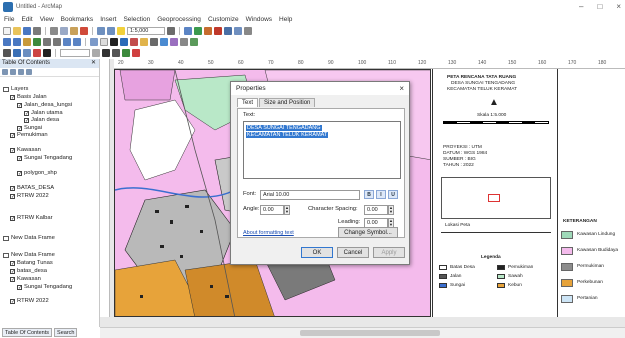 The width and height of the screenshot is (625, 338). Describe the element at coordinates (84, 30) in the screenshot. I see `delete-icon` at that location.